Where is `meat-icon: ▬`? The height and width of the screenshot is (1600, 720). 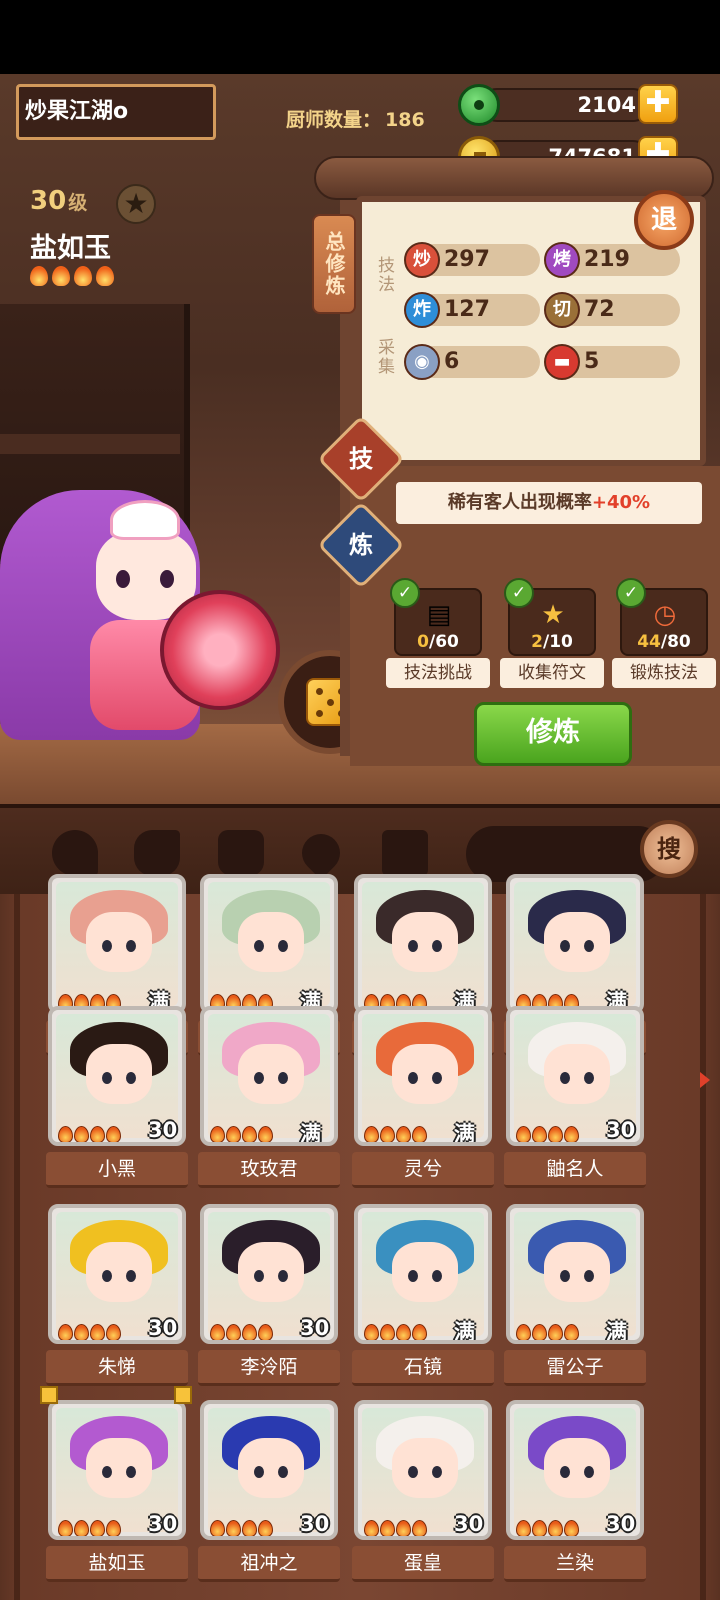 meat-icon: ▬ is located at coordinates (562, 362).